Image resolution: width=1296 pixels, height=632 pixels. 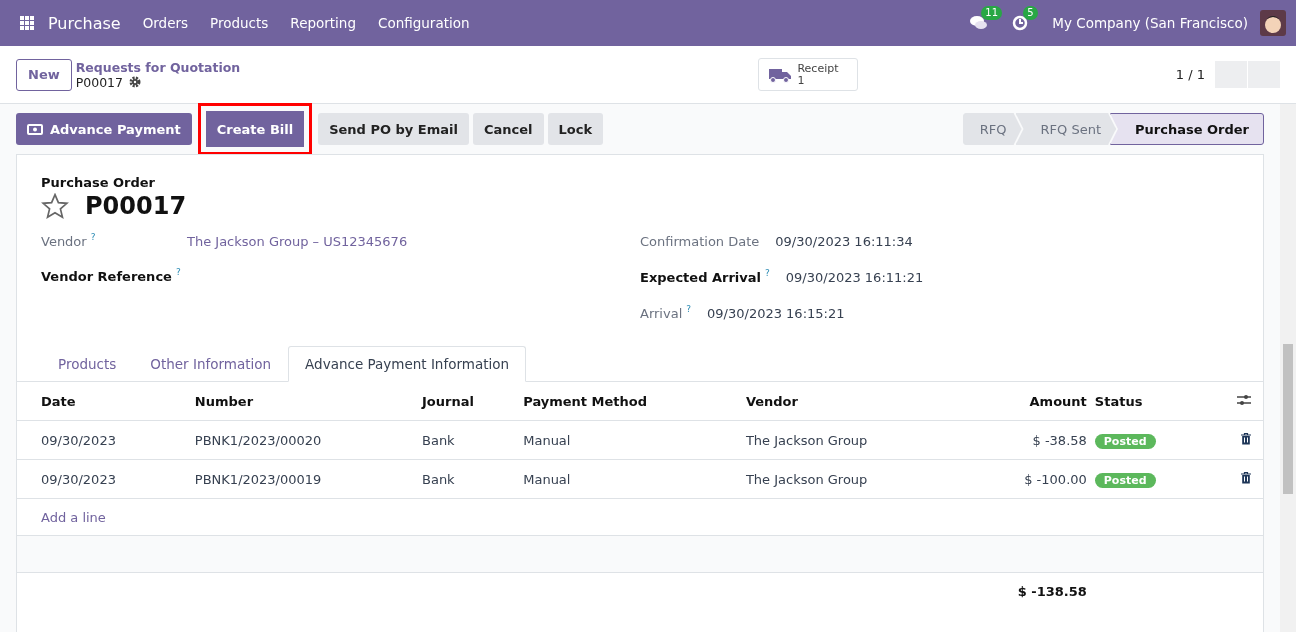 I want to click on column-header: Payment Method, so click(x=630, y=401).